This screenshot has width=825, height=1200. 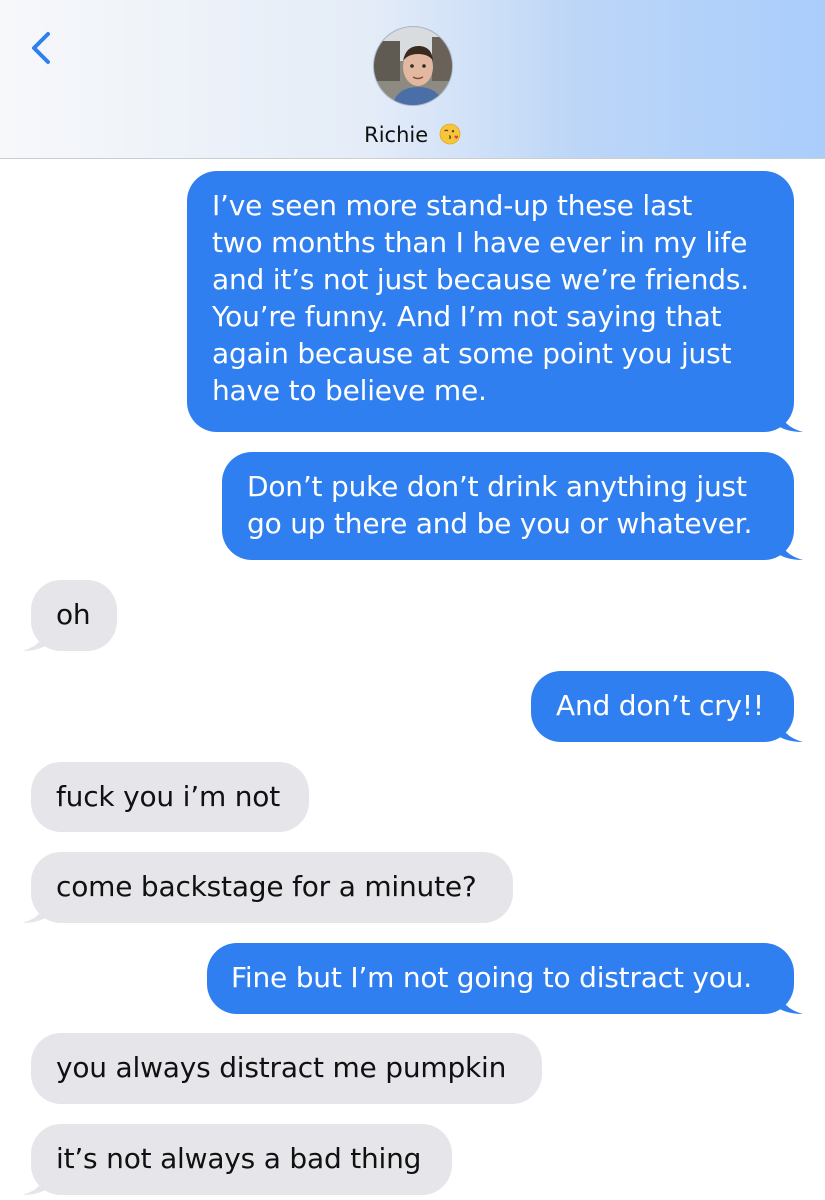 What do you see at coordinates (73, 614) in the screenshot?
I see `message-text: oh` at bounding box center [73, 614].